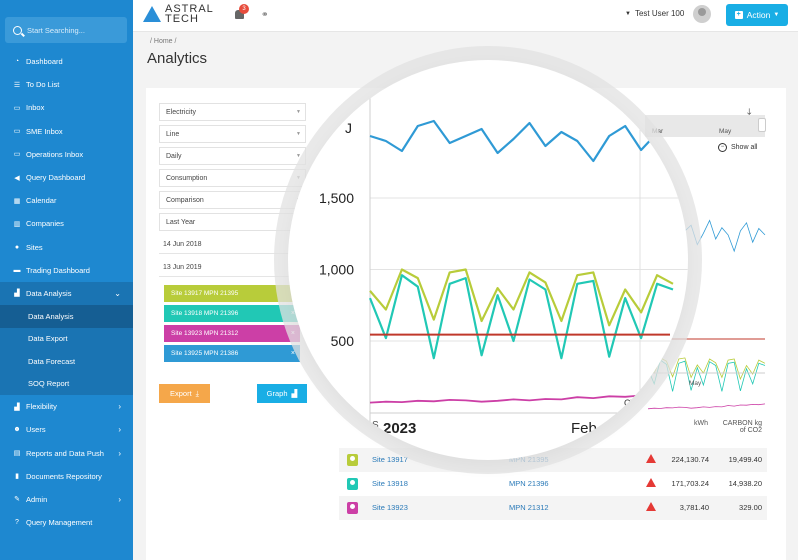  I want to click on small-axis-month: May, so click(695, 383).